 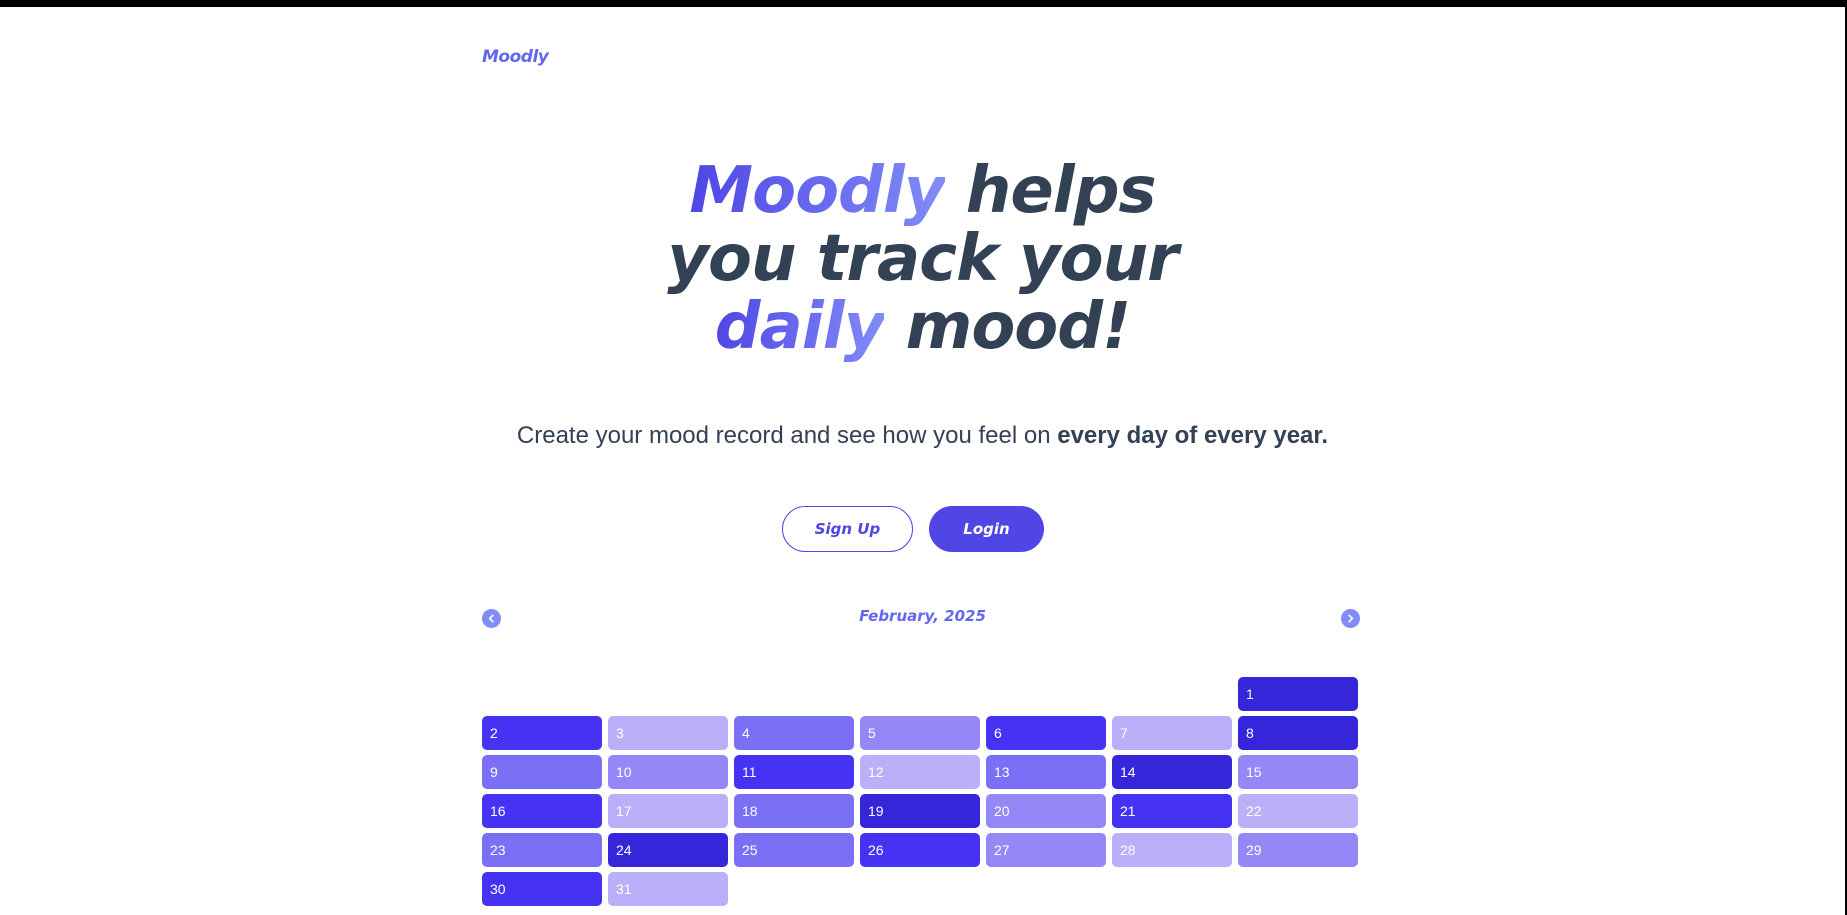 I want to click on calendar-day-cell: 4, so click(x=794, y=733).